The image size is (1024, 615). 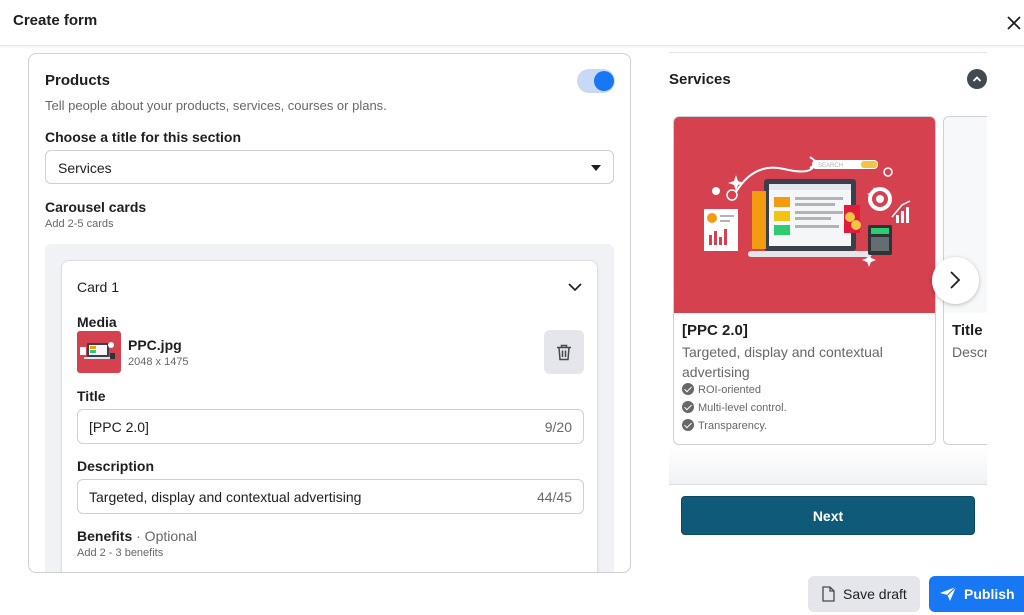 What do you see at coordinates (85, 168) in the screenshot?
I see `select-value: Services` at bounding box center [85, 168].